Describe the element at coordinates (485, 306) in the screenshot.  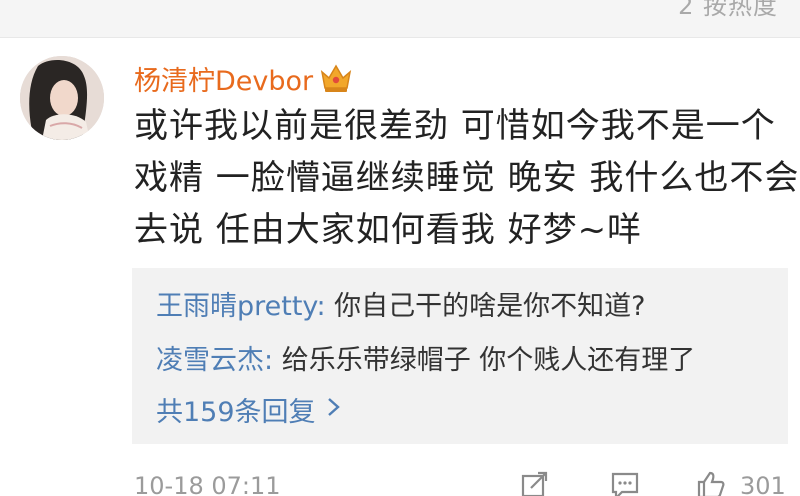
I see `reply-text: 你自己干的啥是你不知道?` at that location.